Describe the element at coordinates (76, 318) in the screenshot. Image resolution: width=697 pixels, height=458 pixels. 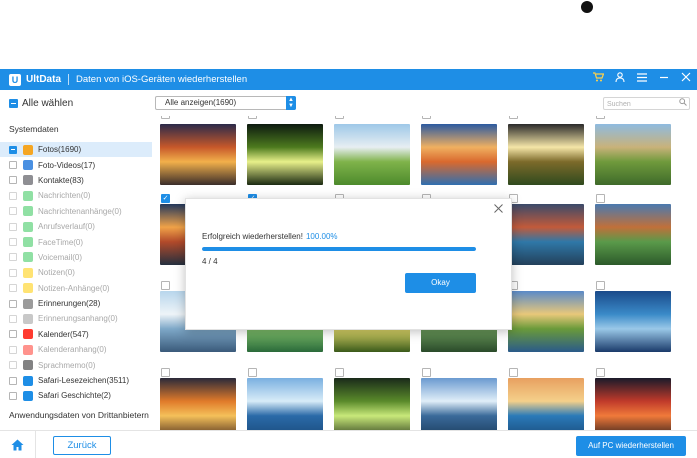
I see `sidebar-item: Erinnerungsanhang(0)` at that location.